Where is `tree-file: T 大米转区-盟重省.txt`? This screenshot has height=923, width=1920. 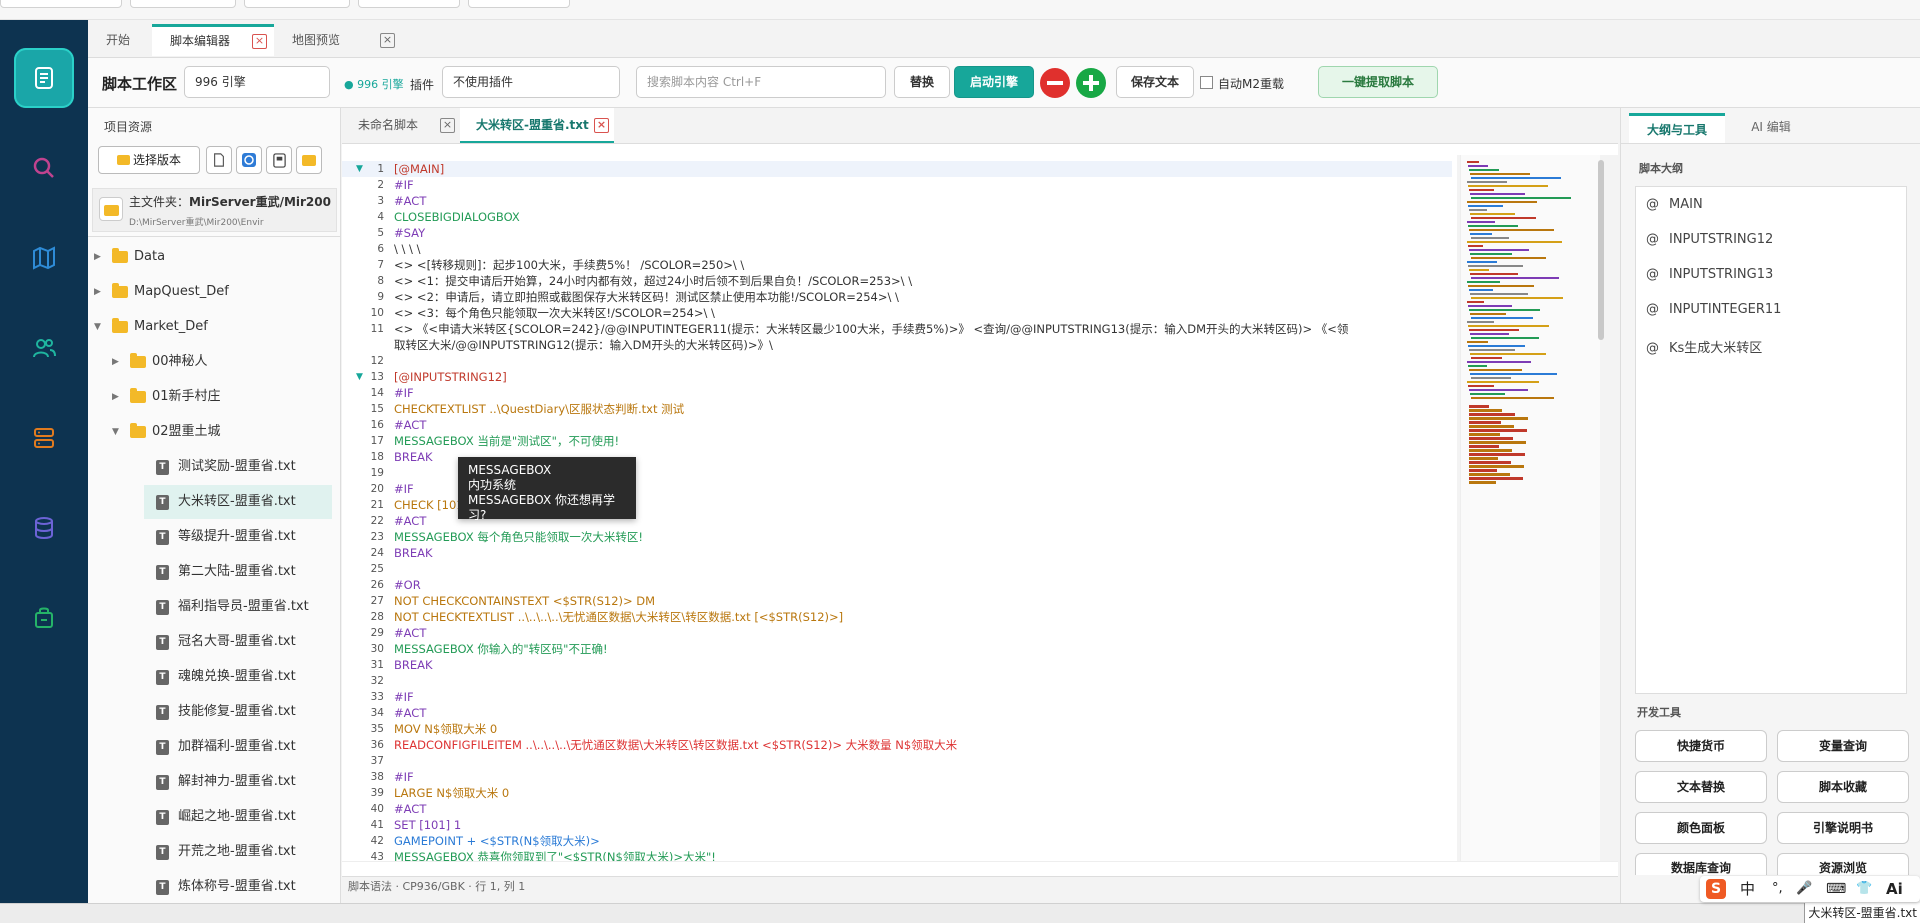 tree-file: T 大米转区-盟重省.txt is located at coordinates (238, 502).